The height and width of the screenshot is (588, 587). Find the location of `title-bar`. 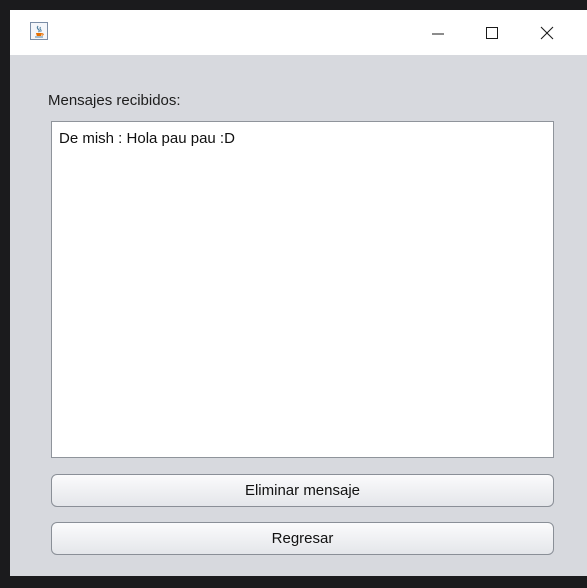

title-bar is located at coordinates (298, 32).